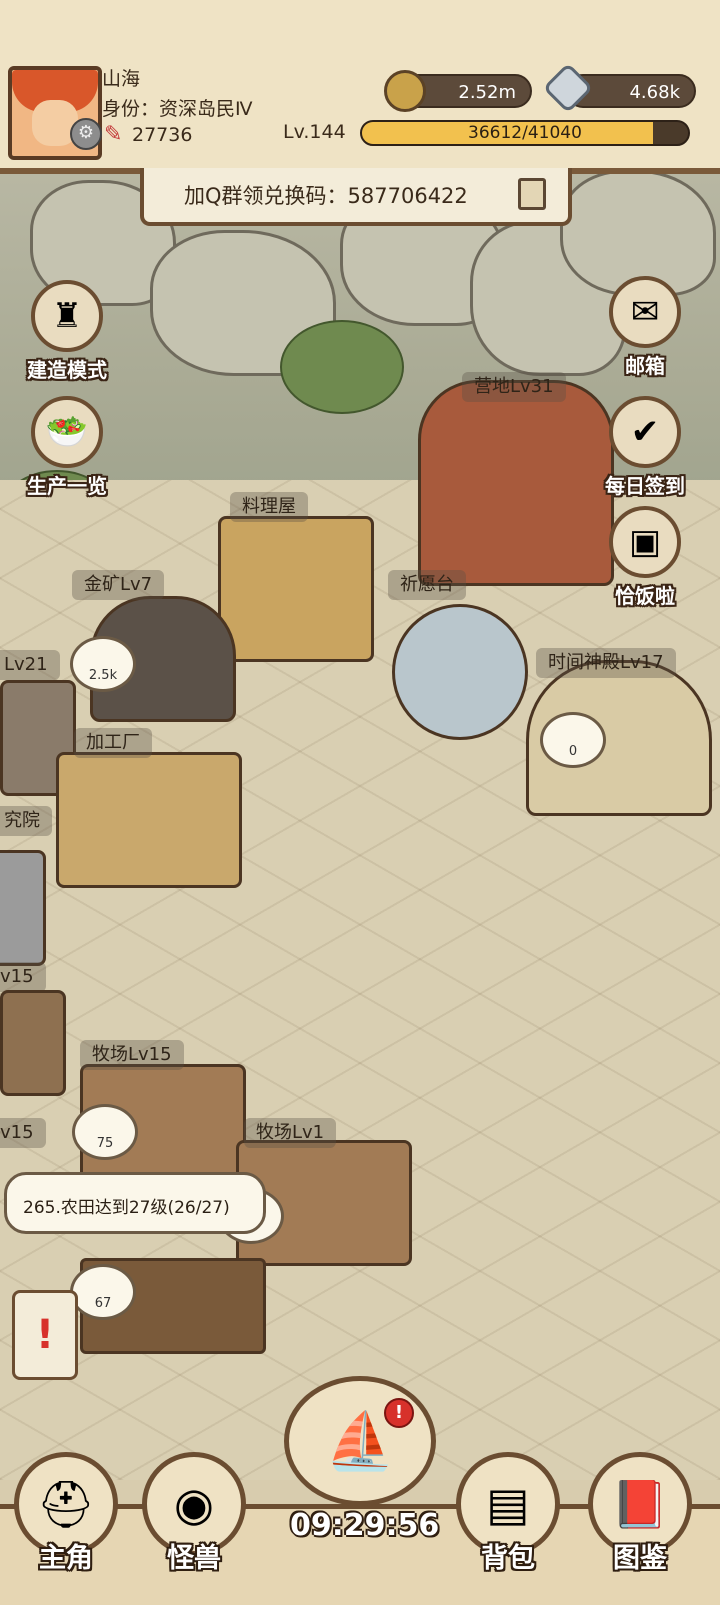 This screenshot has height=1605, width=720. I want to click on player-identity: 身份：资深岛民Ⅳ, so click(177, 109).